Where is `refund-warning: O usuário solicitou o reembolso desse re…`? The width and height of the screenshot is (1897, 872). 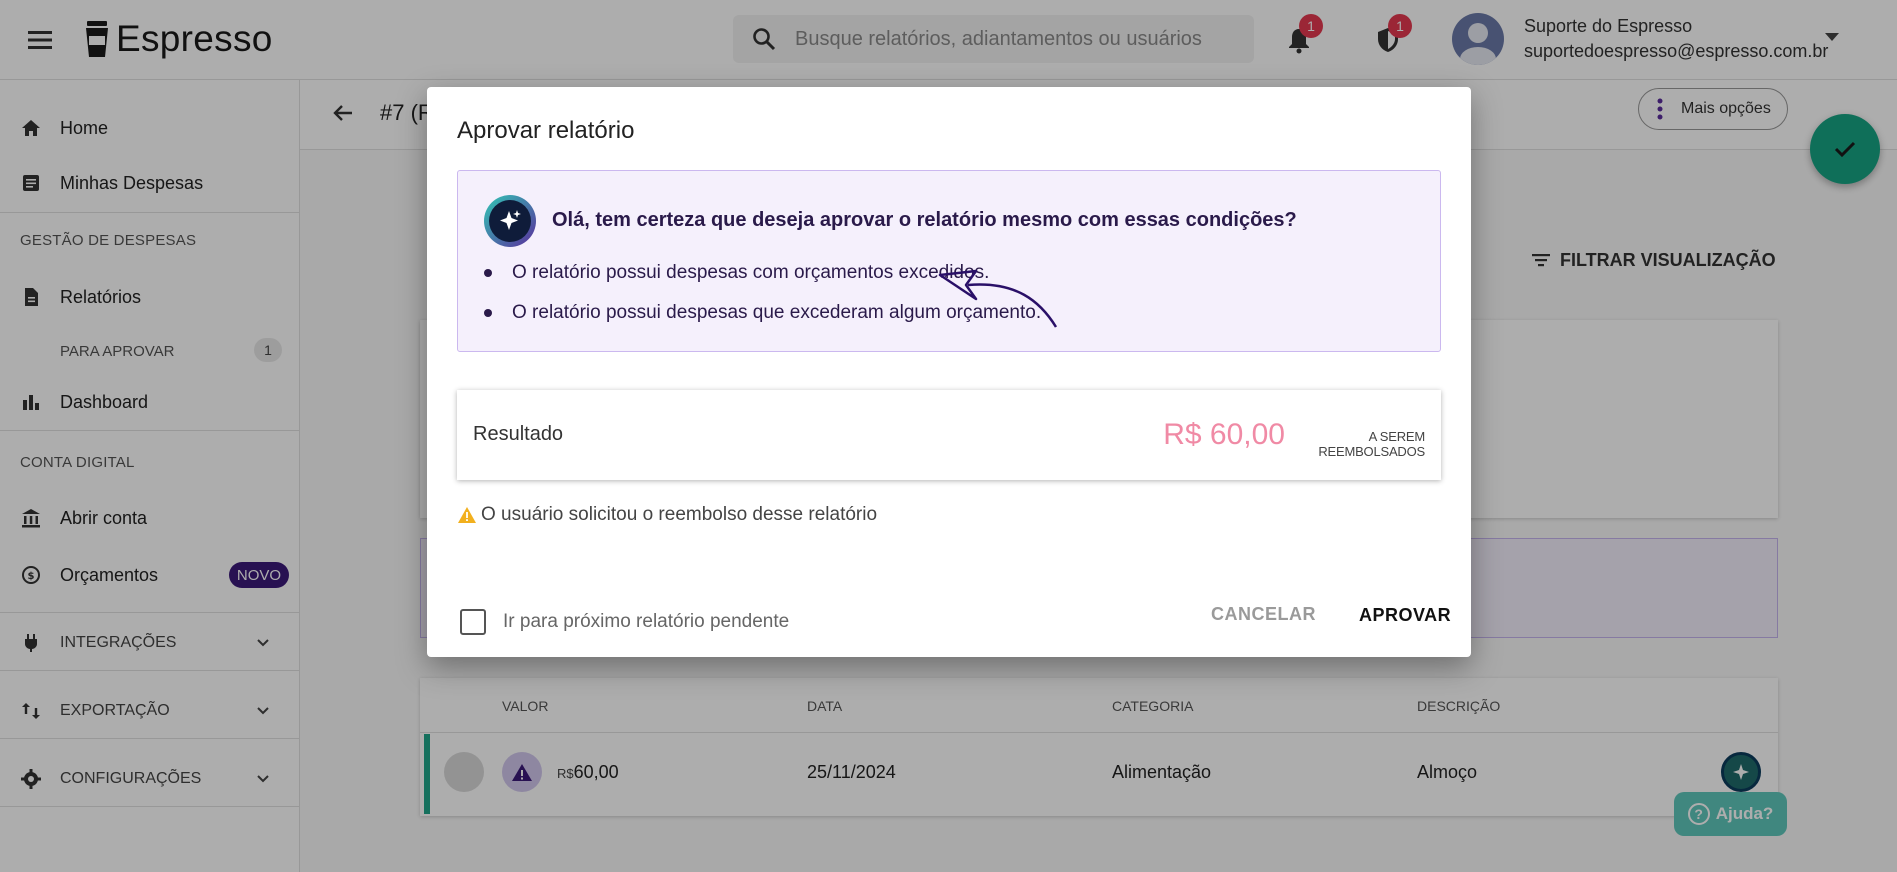 refund-warning: O usuário solicitou o reembolso desse re… is located at coordinates (667, 515).